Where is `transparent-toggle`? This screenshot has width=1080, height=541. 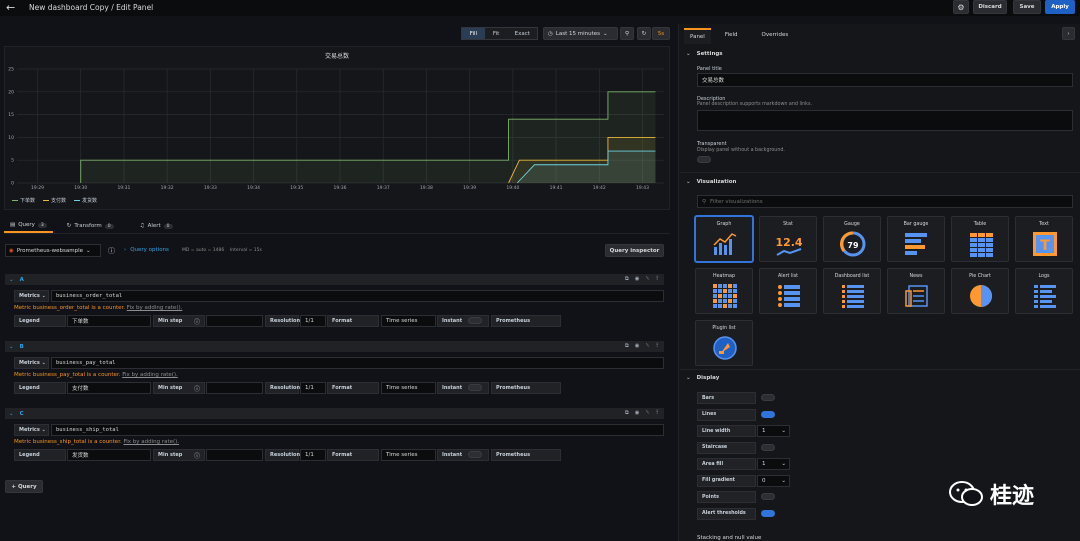
transparent-toggle is located at coordinates (704, 159).